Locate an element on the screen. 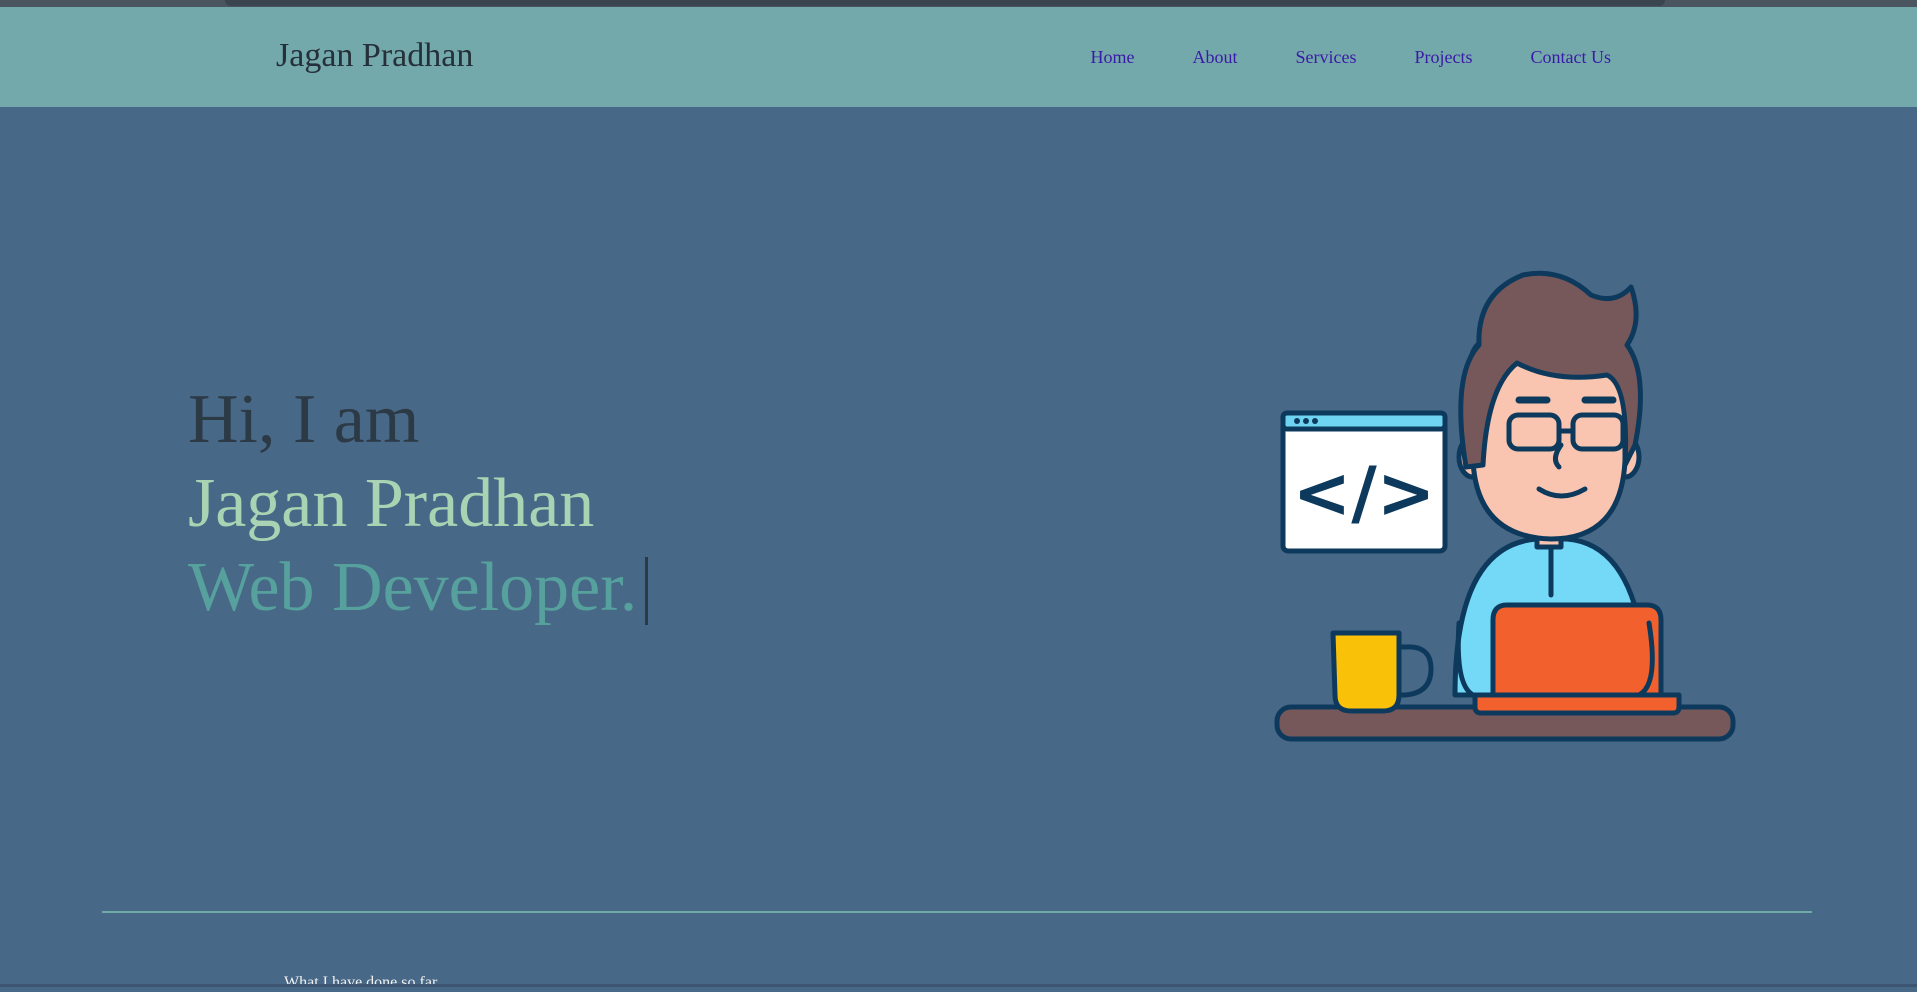 The image size is (1917, 992). nav-link-about: About is located at coordinates (1215, 57).